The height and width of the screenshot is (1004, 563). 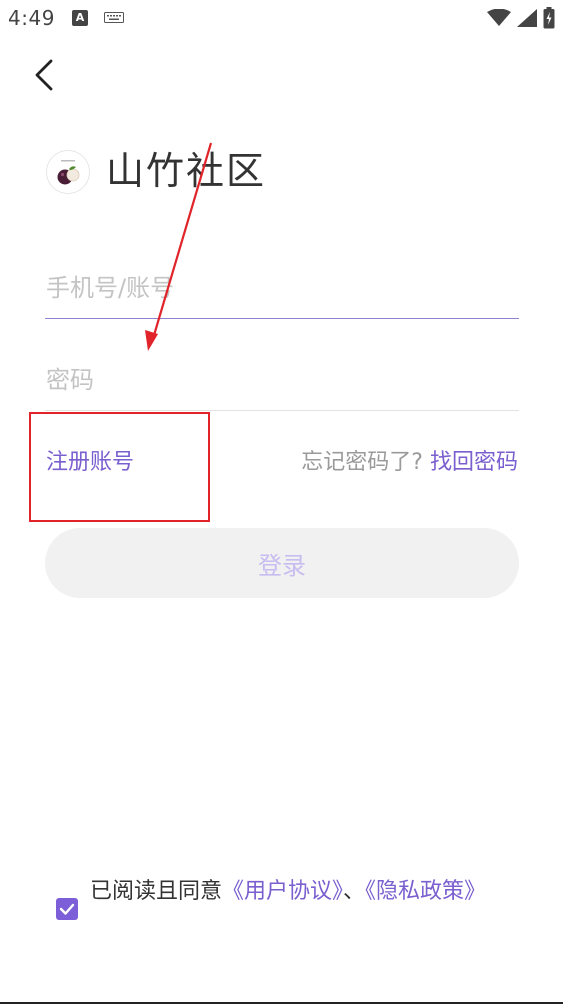 What do you see at coordinates (179, 246) in the screenshot?
I see `annotation-arrow` at bounding box center [179, 246].